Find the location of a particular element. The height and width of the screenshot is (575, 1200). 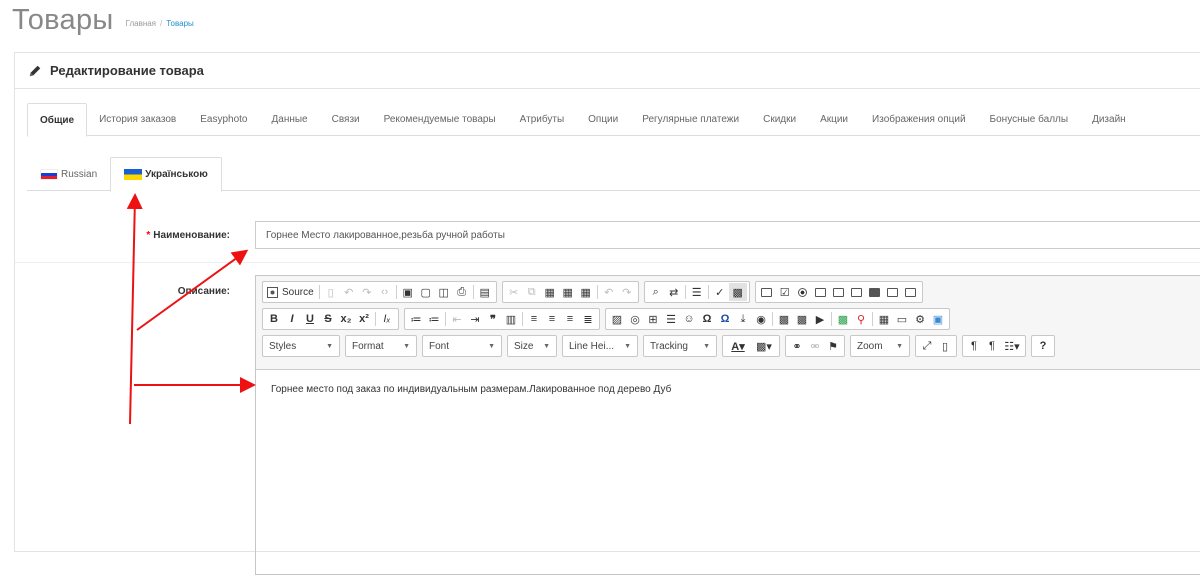

redo-plugin-icon: ↷ is located at coordinates (367, 292).